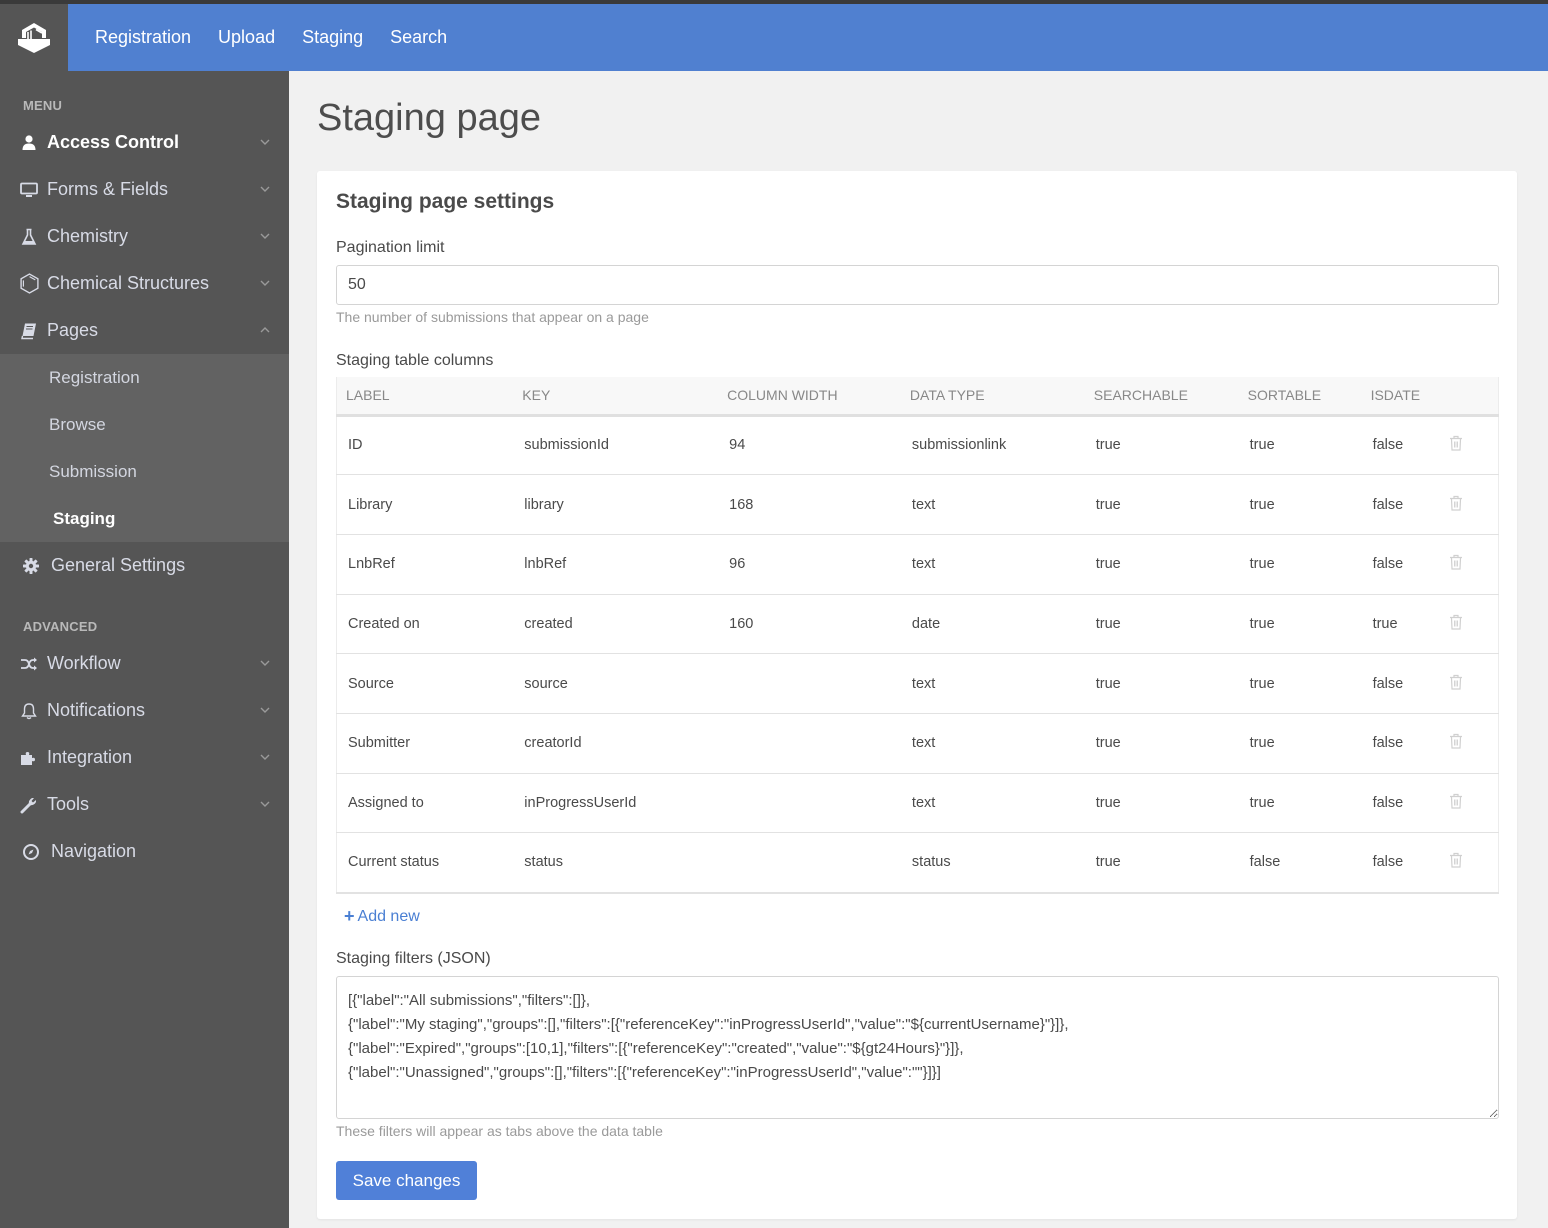  What do you see at coordinates (118, 565) in the screenshot?
I see `sidebar-item-label: General Settings` at bounding box center [118, 565].